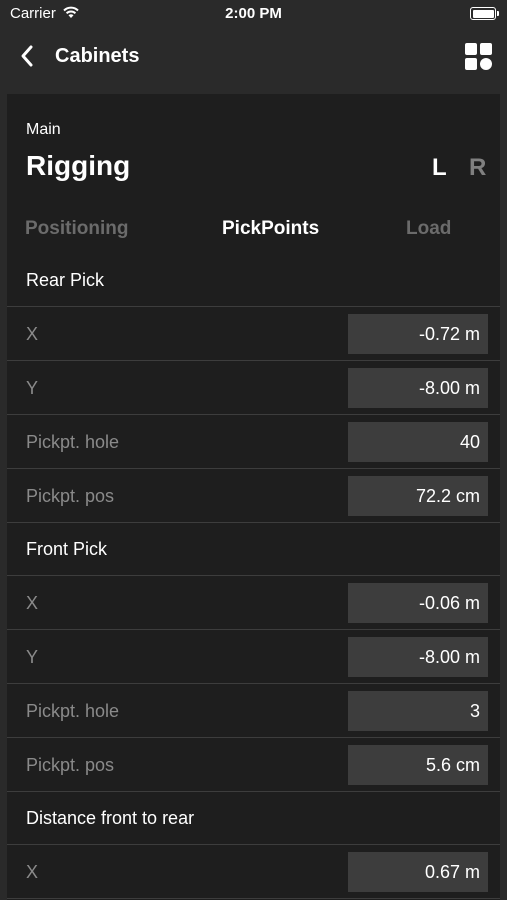 This screenshot has width=507, height=900. What do you see at coordinates (97, 56) in the screenshot?
I see `nav-title: Cabinets` at bounding box center [97, 56].